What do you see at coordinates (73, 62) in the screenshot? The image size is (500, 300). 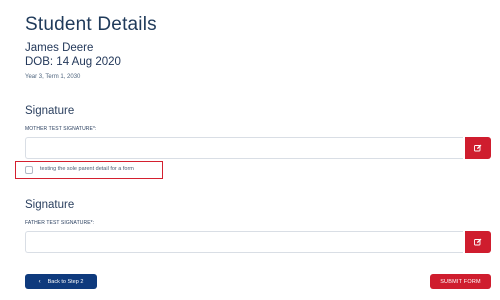 I see `student-dob: DOB: 14 Aug 2020` at bounding box center [73, 62].